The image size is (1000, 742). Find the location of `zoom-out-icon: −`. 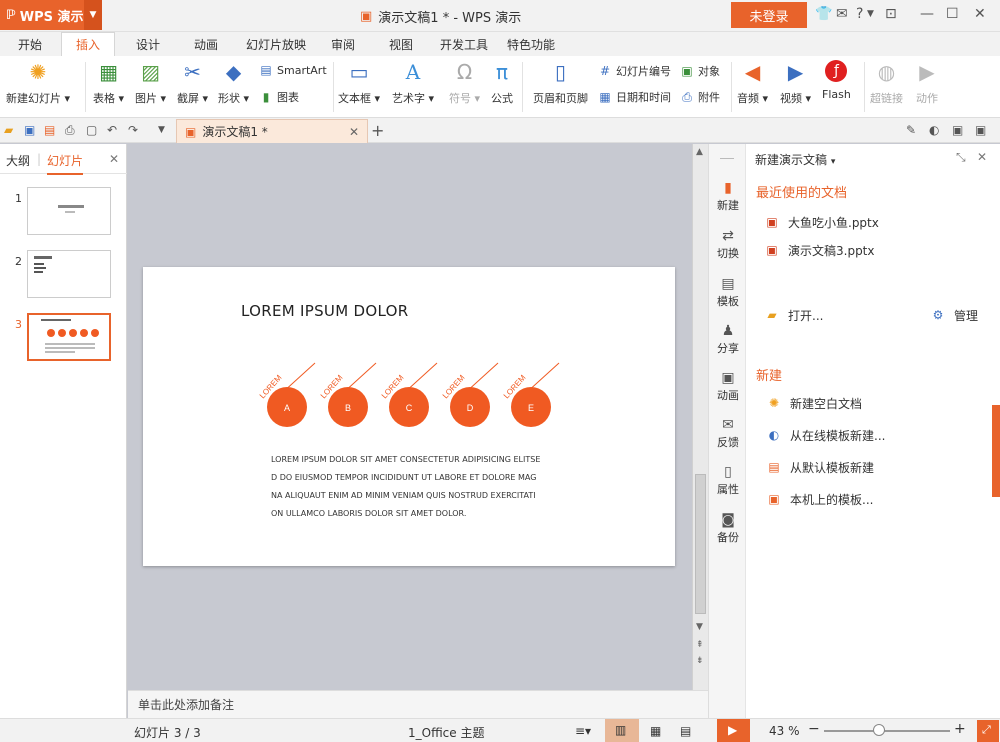

zoom-out-icon: − is located at coordinates (814, 729).